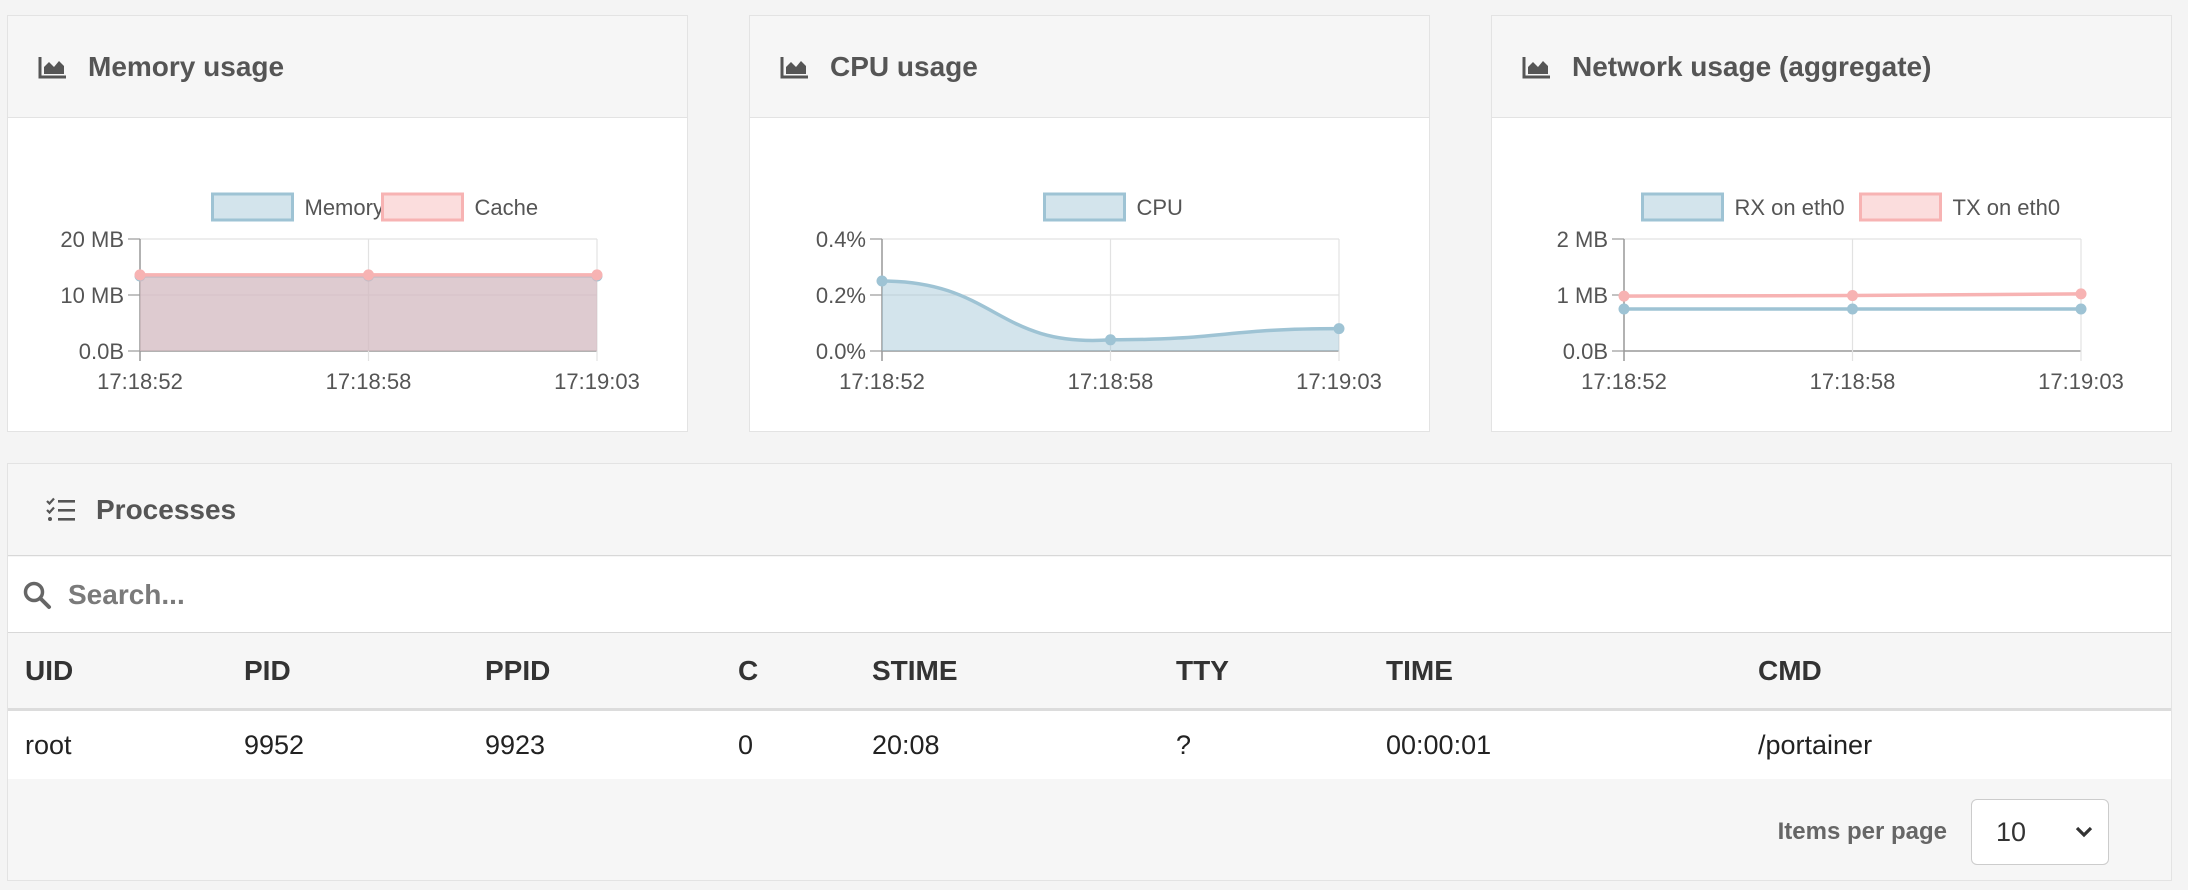 The width and height of the screenshot is (2188, 890). Describe the element at coordinates (166, 509) in the screenshot. I see `processes-panel-title: Processes` at that location.